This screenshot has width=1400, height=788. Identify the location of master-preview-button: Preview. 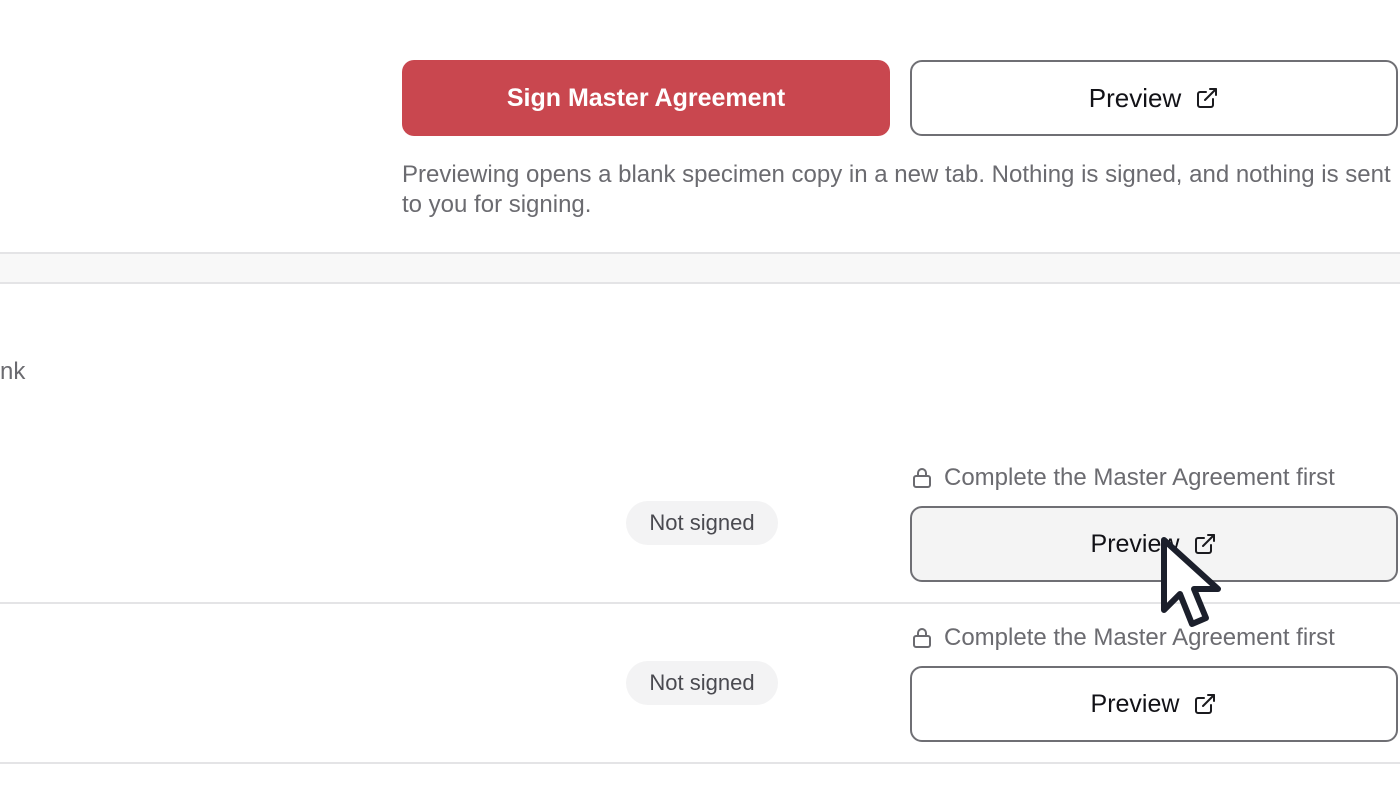
(1154, 98).